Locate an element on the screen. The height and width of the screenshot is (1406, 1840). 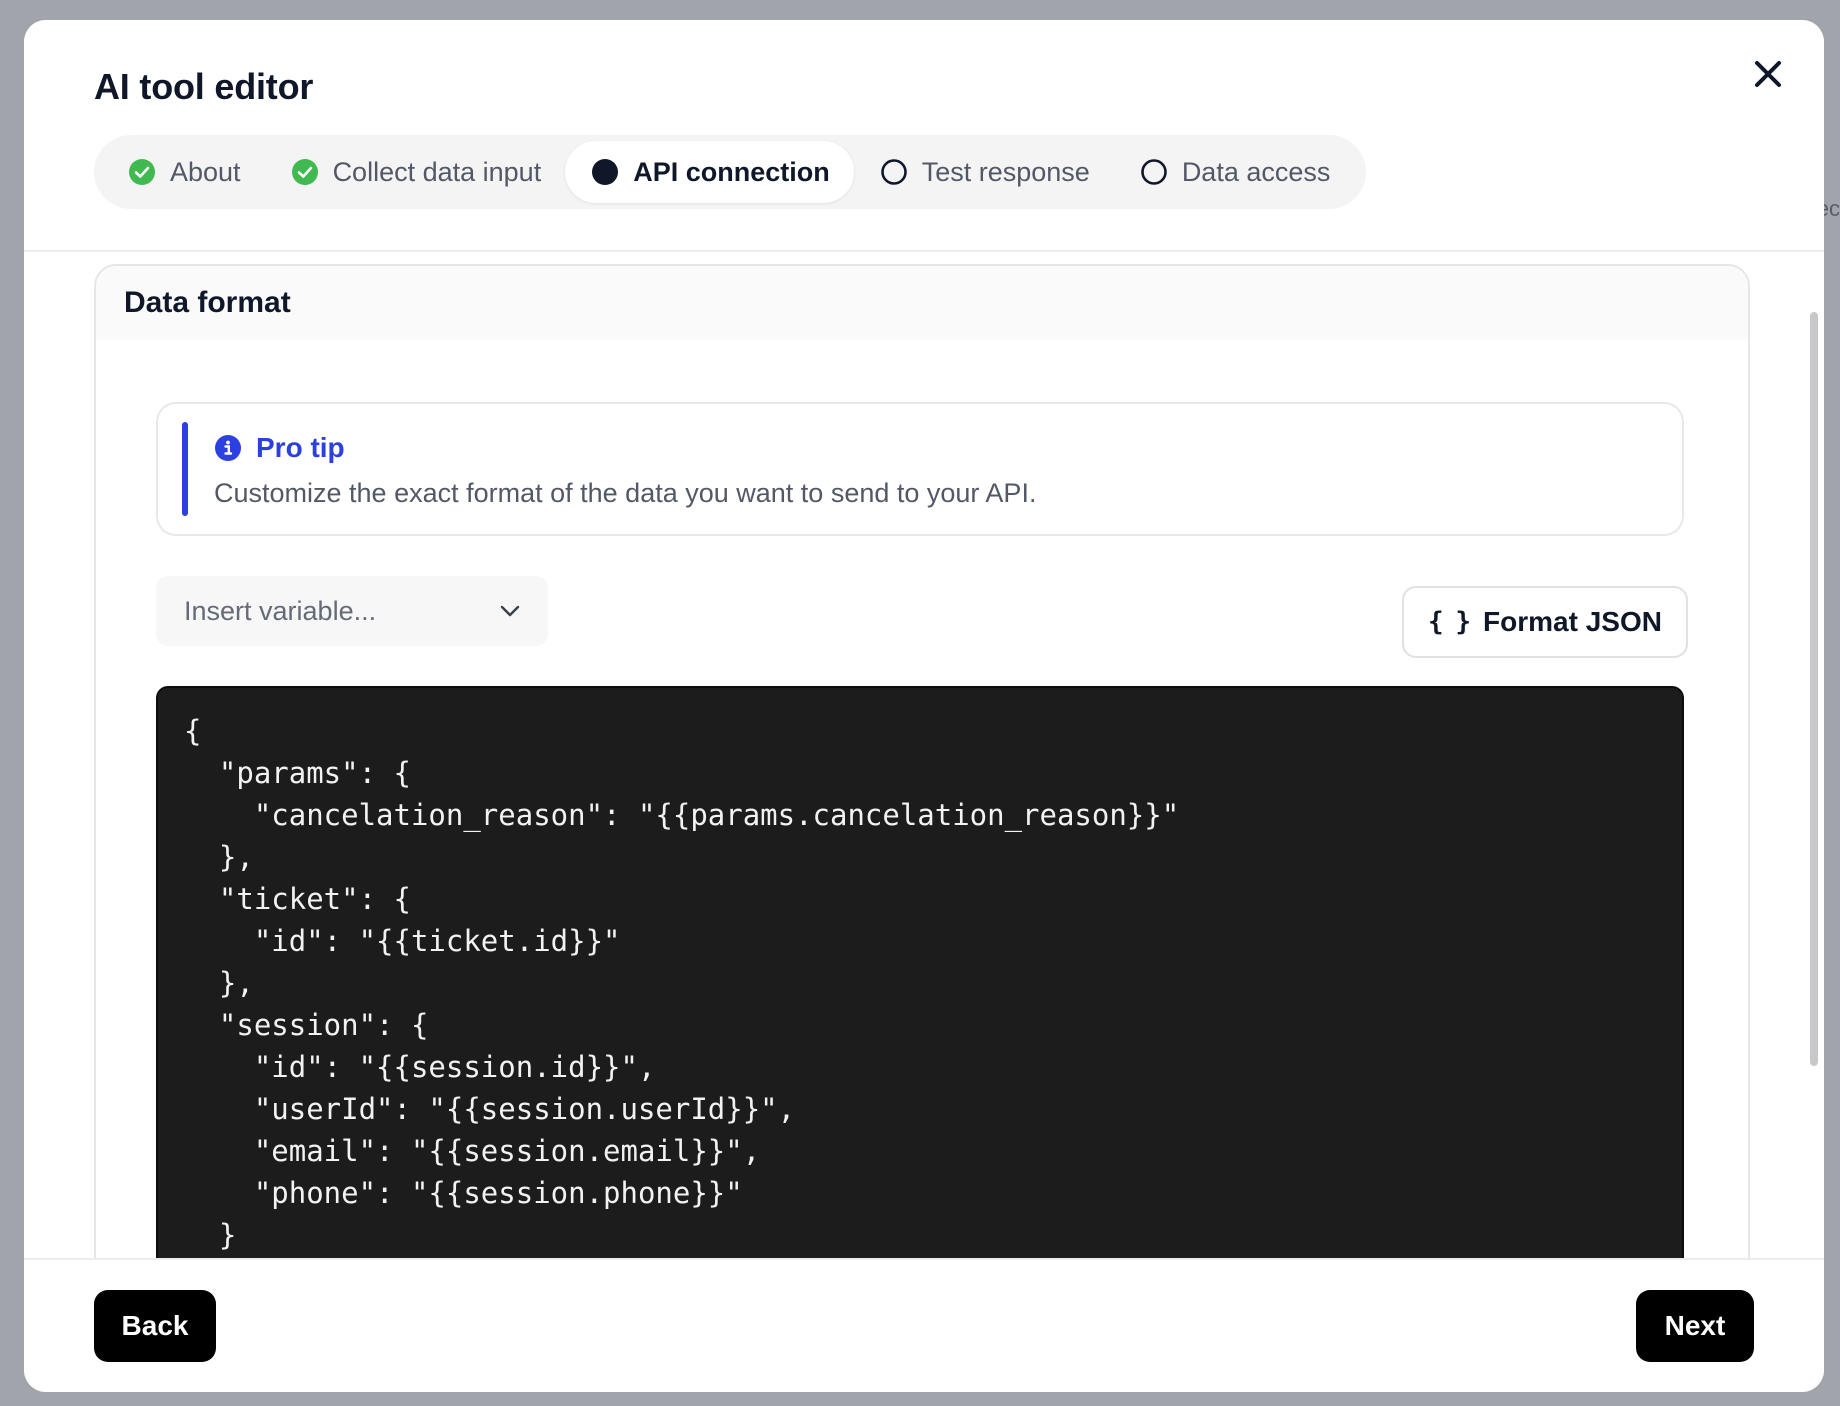
step-label: API connection is located at coordinates (731, 171).